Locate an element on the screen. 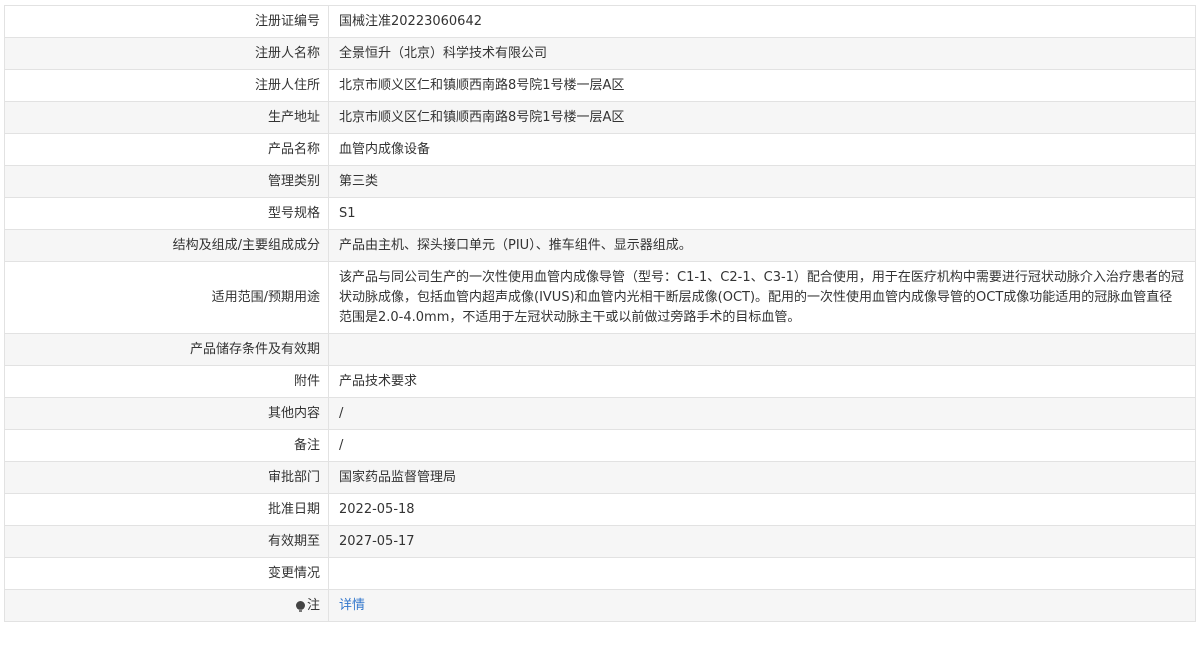 The height and width of the screenshot is (659, 1200). table-row: 管理类别 第三类 is located at coordinates (600, 181).